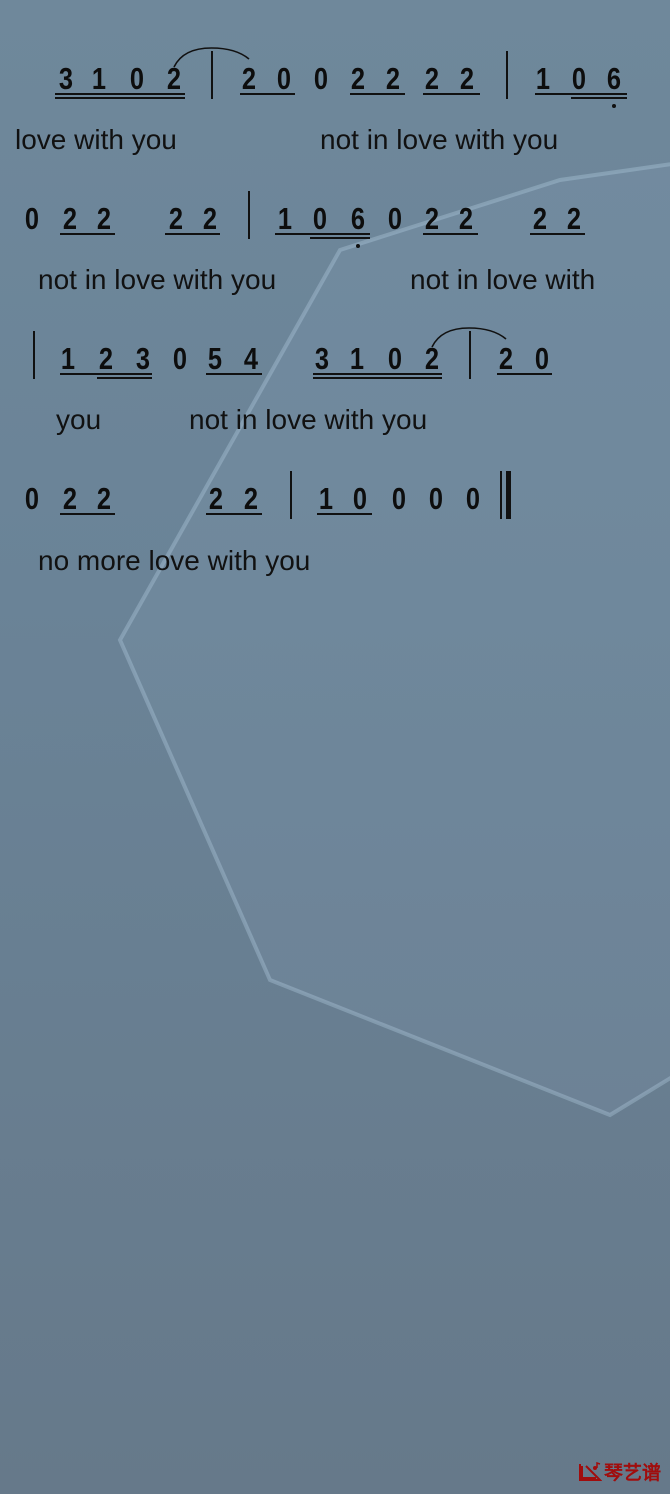 The width and height of the screenshot is (670, 1494). Describe the element at coordinates (508, 495) in the screenshot. I see `final-barline-thick` at that location.